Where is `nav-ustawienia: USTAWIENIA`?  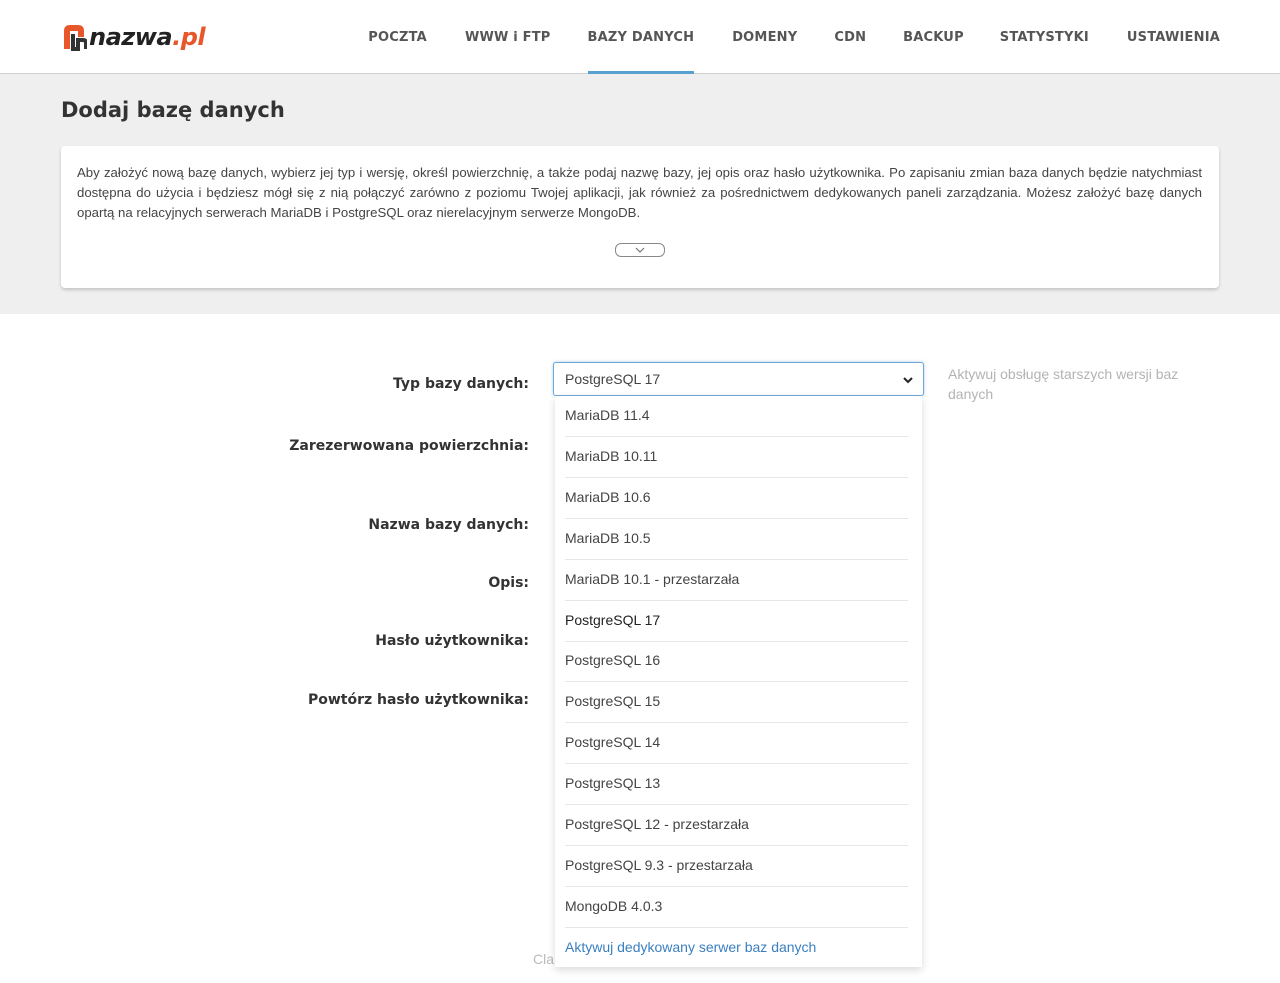 nav-ustawienia: USTAWIENIA is located at coordinates (1173, 37).